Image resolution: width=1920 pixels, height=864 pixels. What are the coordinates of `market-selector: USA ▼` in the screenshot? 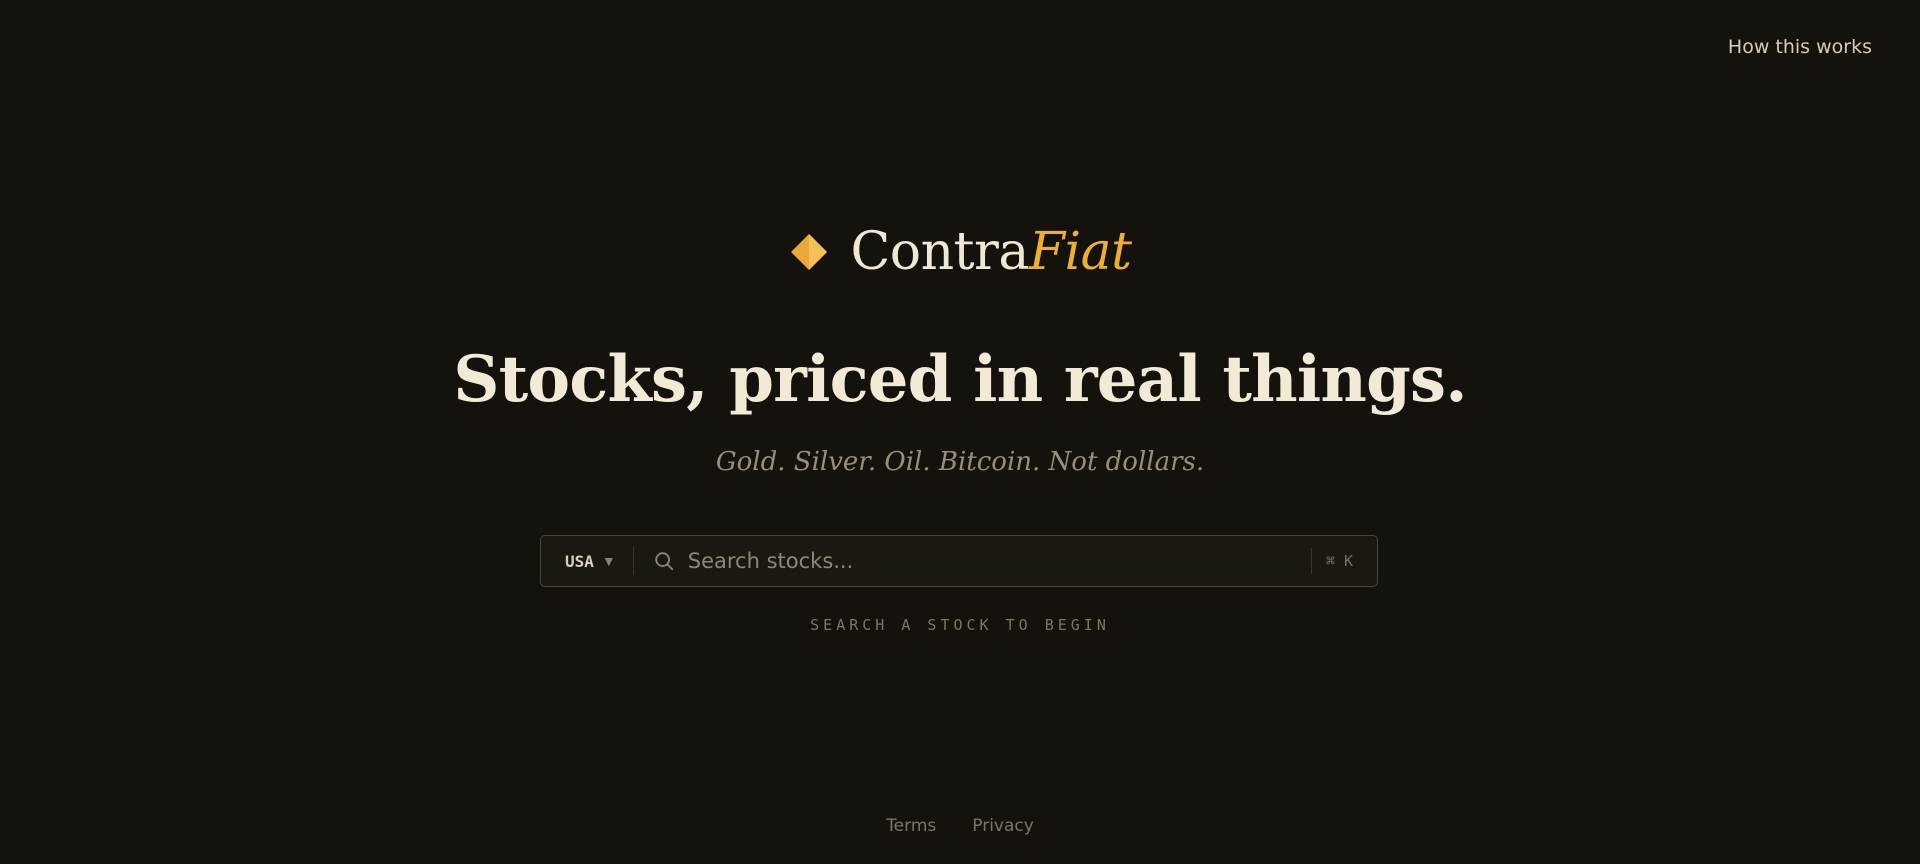 It's located at (587, 561).